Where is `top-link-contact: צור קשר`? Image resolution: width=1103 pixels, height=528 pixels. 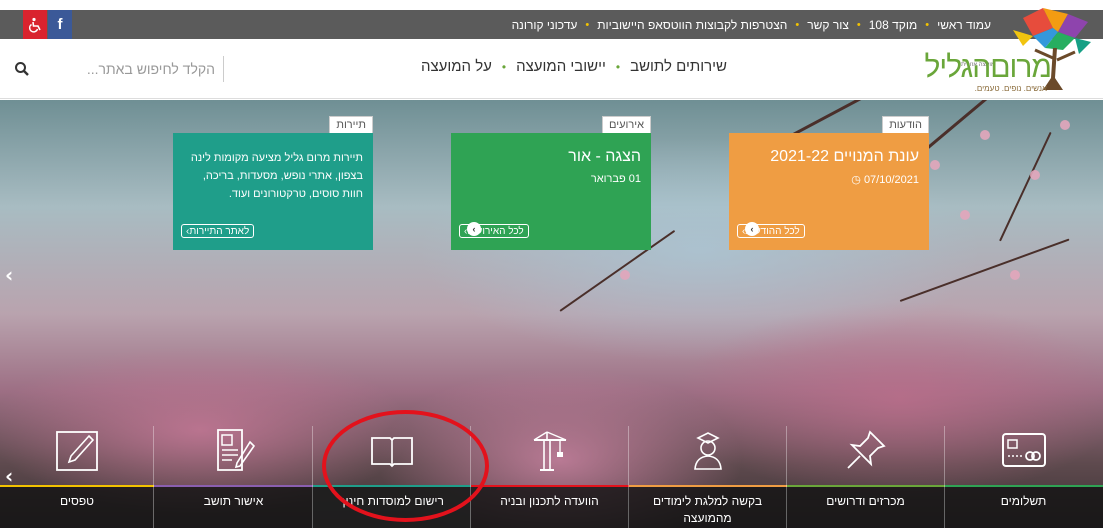
top-link-contact: צור קשר is located at coordinates (828, 25).